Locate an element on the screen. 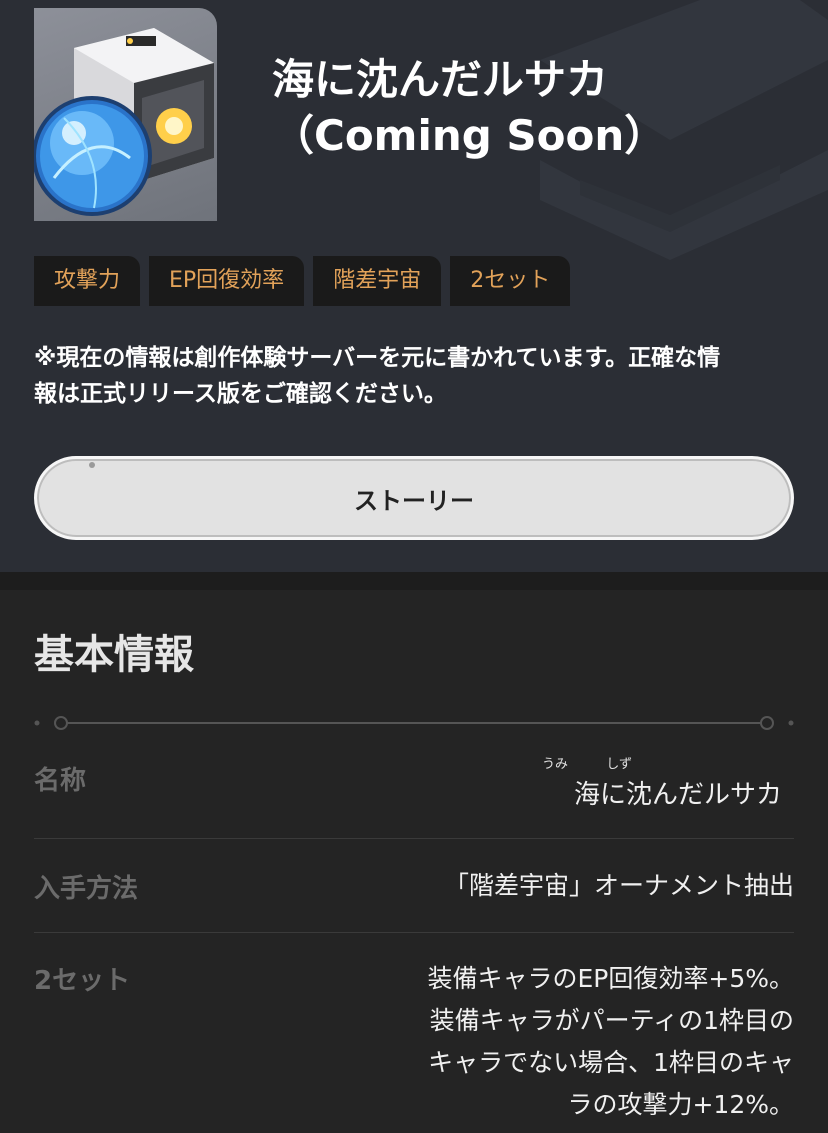 This screenshot has width=828, height=1133. set2-line: ラの攻撃力+12%。 is located at coordinates (680, 1104).